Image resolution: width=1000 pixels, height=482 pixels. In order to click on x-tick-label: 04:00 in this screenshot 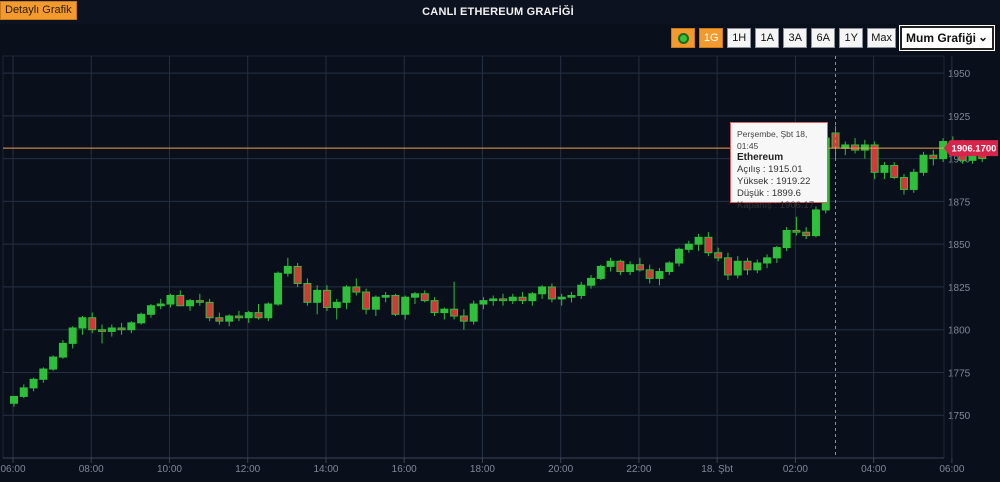, I will do `click(873, 469)`.